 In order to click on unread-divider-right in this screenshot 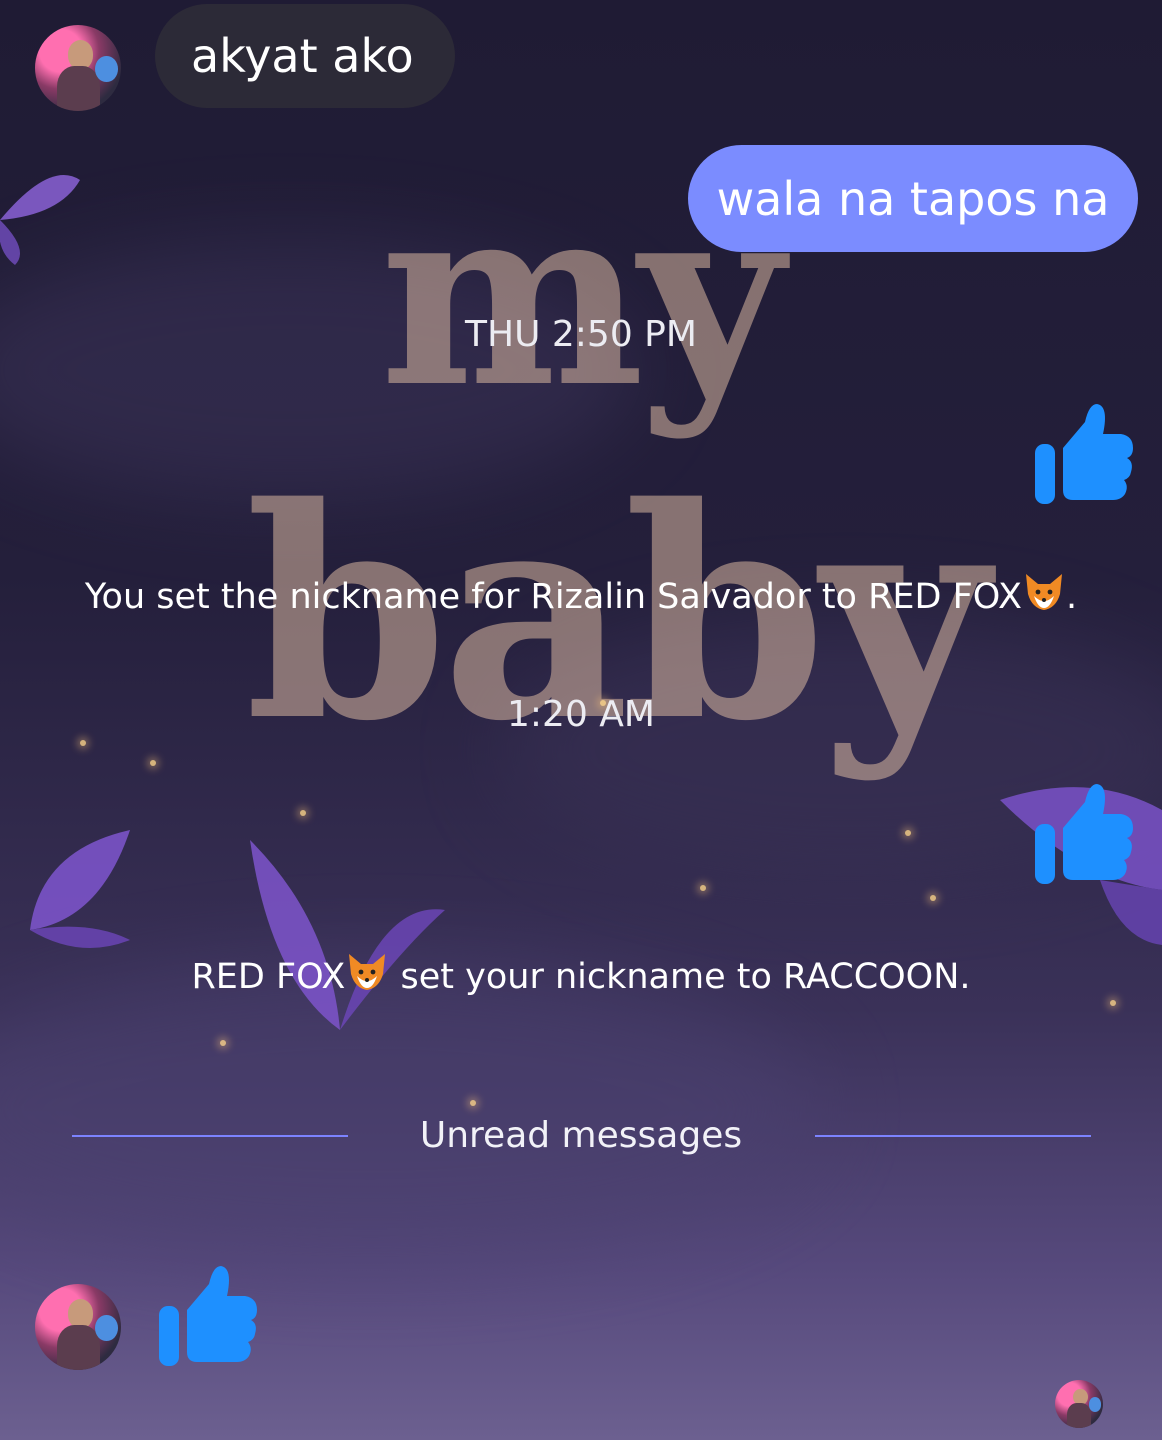, I will do `click(953, 1136)`.